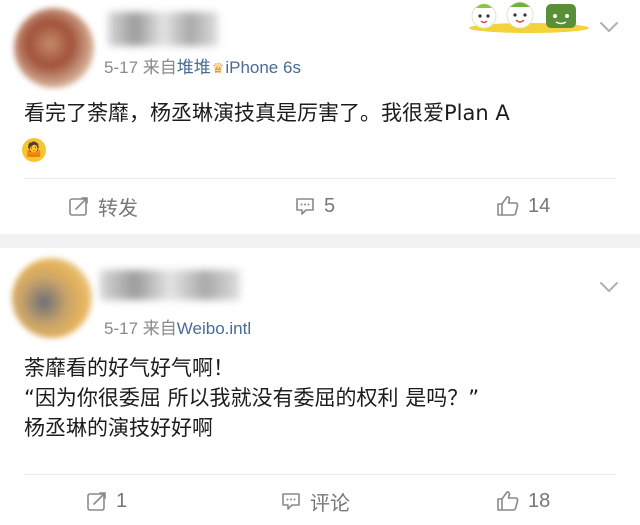 Image resolution: width=640 pixels, height=525 pixels. Describe the element at coordinates (263, 67) in the screenshot. I see `source-device: iPhone 6s` at that location.